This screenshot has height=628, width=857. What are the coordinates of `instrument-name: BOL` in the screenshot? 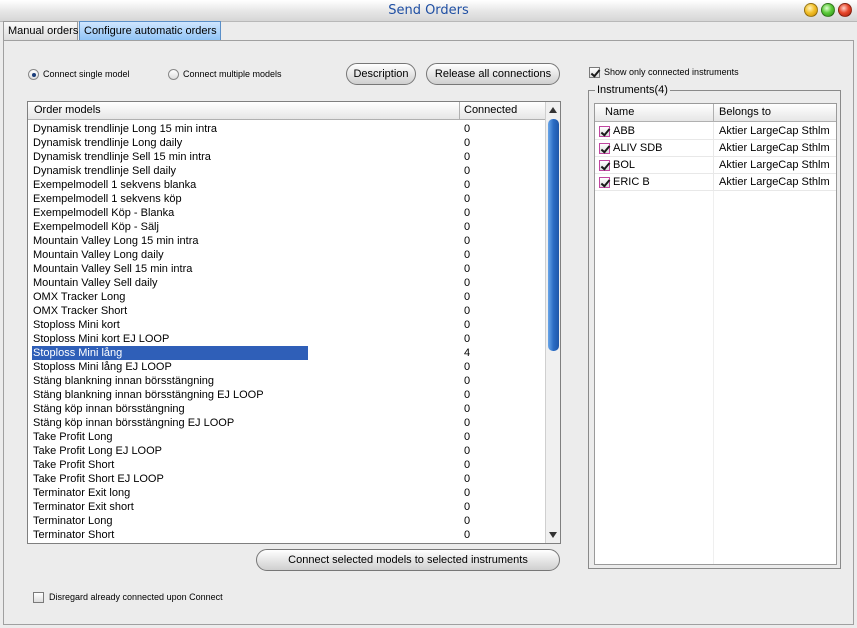 It's located at (624, 165).